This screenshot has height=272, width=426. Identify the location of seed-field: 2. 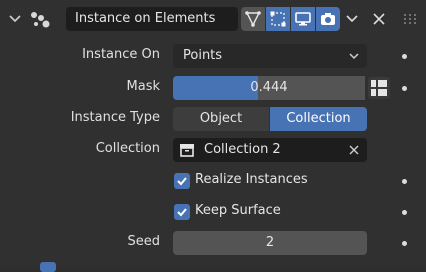
(270, 243).